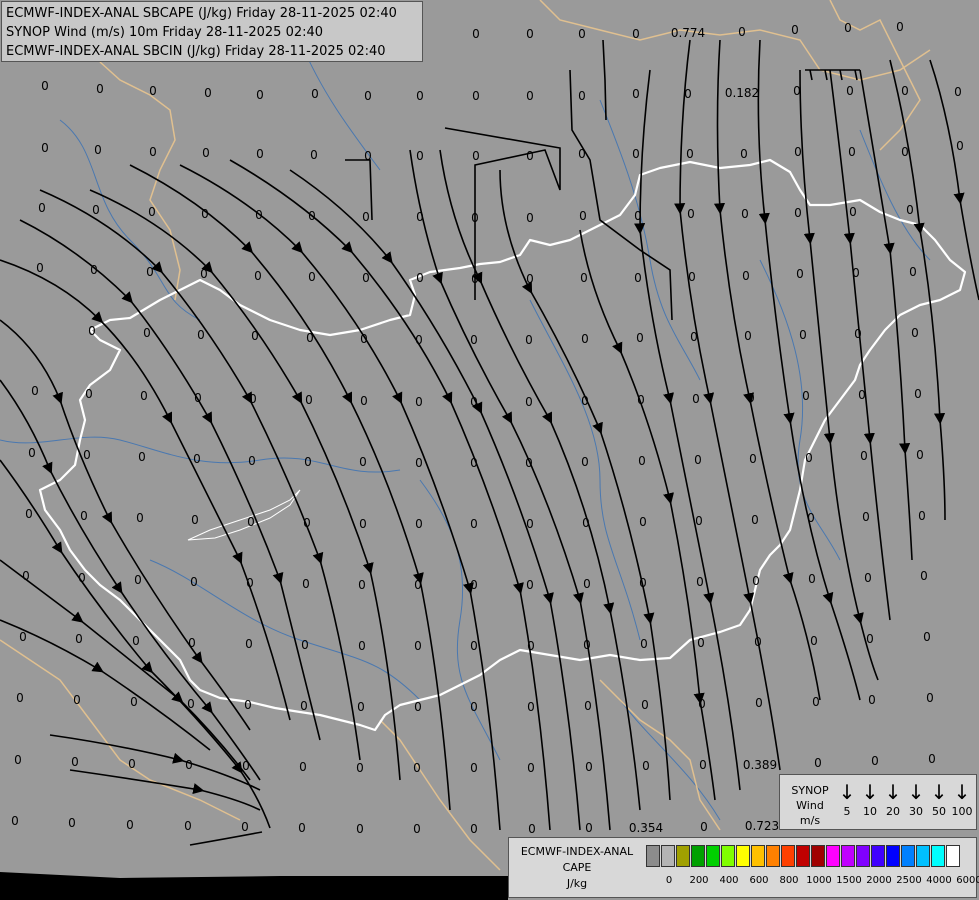 The image size is (979, 900). I want to click on cin-value-label: 0.774, so click(688, 33).